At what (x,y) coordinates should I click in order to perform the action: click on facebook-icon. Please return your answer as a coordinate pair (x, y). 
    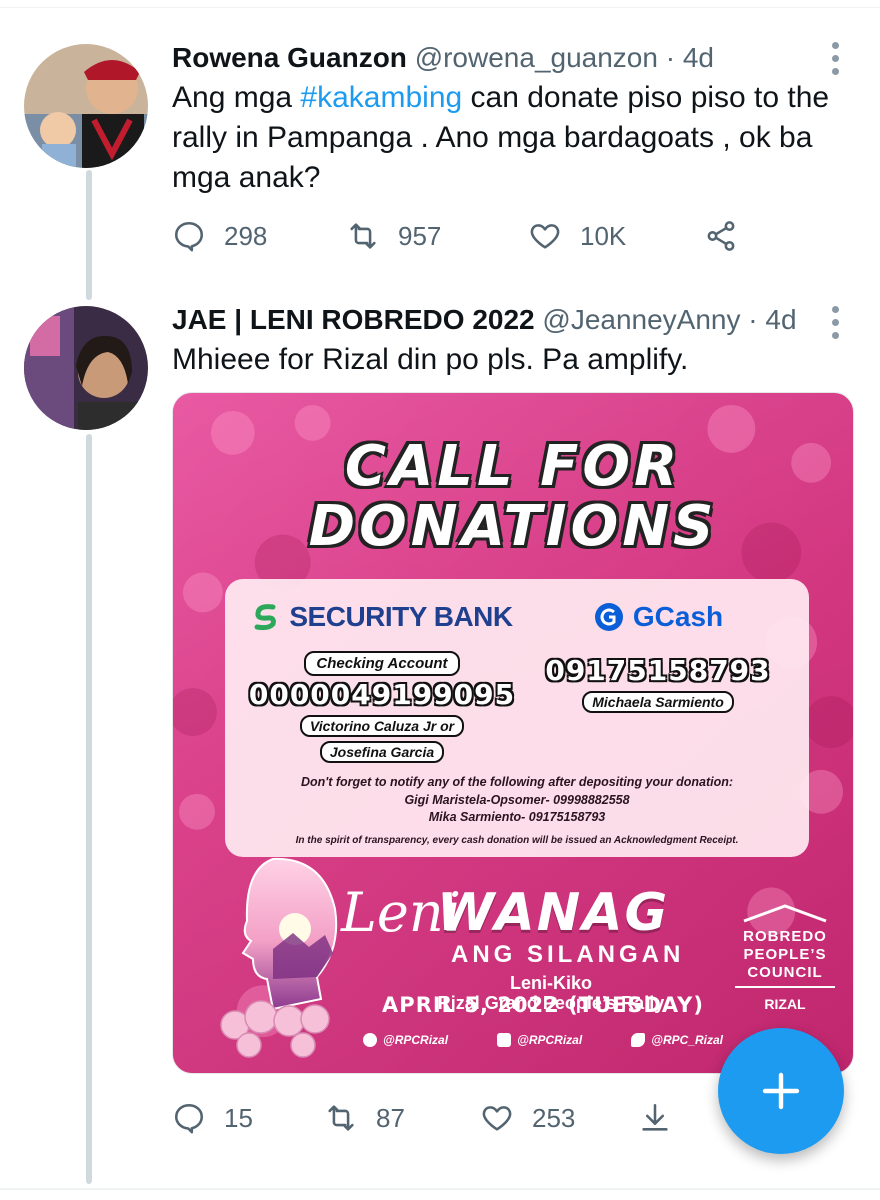
    Looking at the image, I should click on (370, 1040).